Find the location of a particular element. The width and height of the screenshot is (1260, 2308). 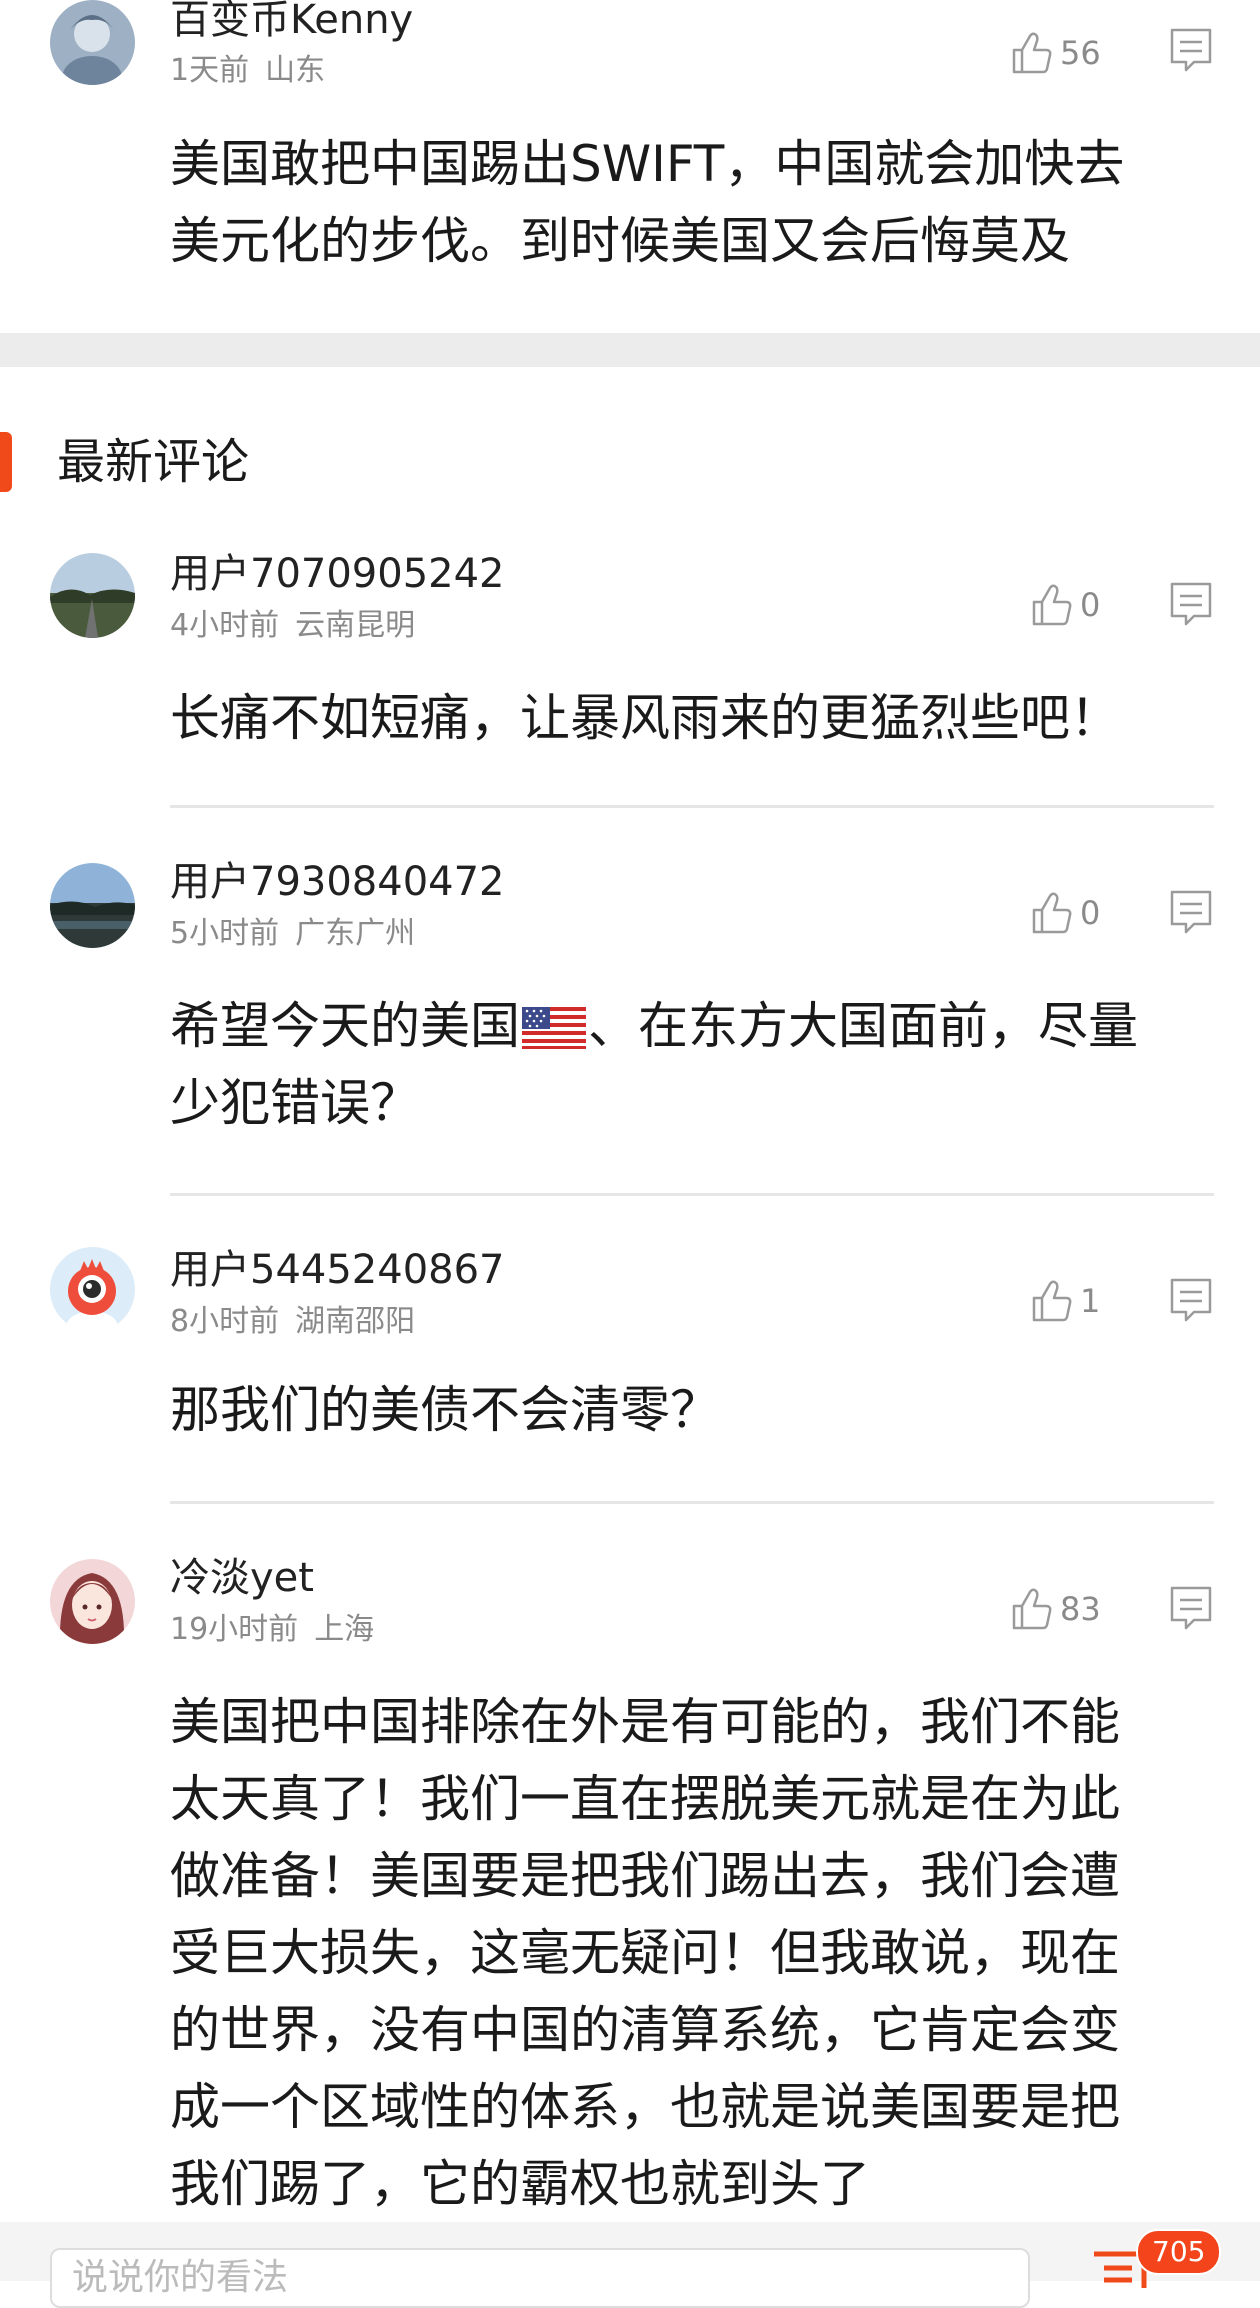

comment-meta: 5小时前 广东广州 is located at coordinates (292, 934).